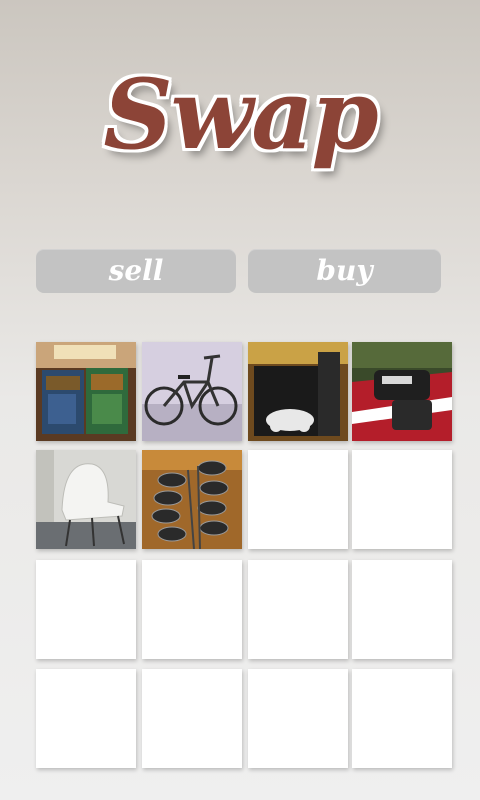 The height and width of the screenshot is (800, 480). What do you see at coordinates (402, 391) in the screenshot?
I see `snowboard-bindings-photo` at bounding box center [402, 391].